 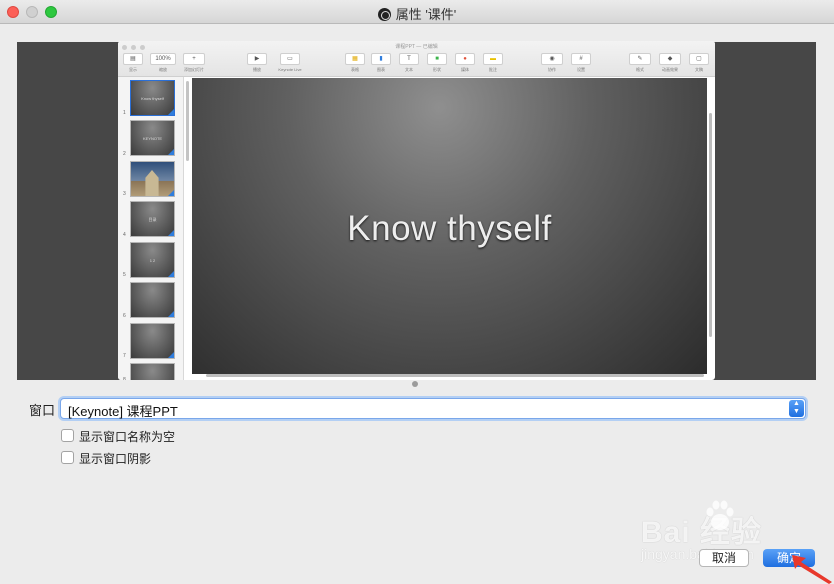 I want to click on media-icon: ●, so click(x=465, y=59).